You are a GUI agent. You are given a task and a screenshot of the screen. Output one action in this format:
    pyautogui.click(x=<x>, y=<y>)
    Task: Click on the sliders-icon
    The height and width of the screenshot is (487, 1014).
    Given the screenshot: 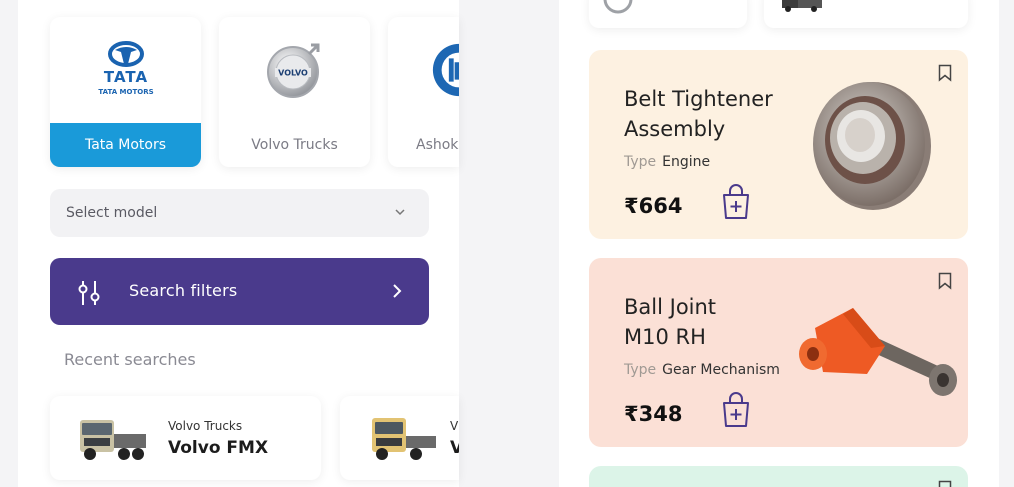 What is the action you would take?
    pyautogui.click(x=89, y=293)
    